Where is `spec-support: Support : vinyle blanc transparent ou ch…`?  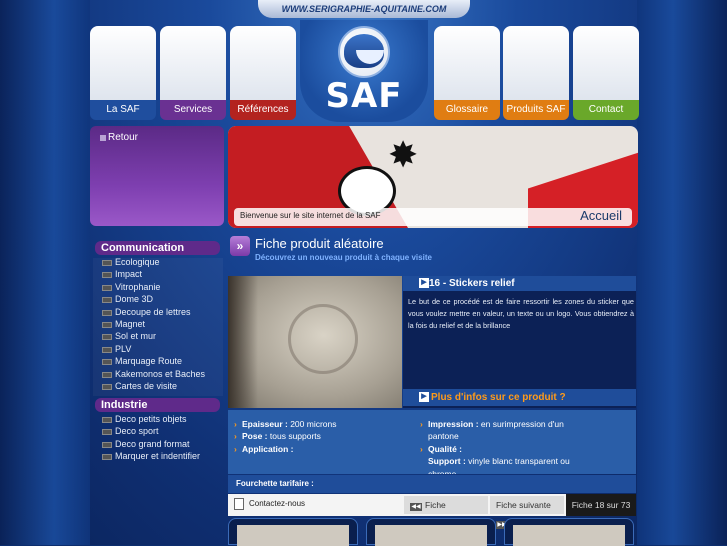 spec-support: Support : vinyle blanc transparent ou ch… is located at coordinates (513, 464).